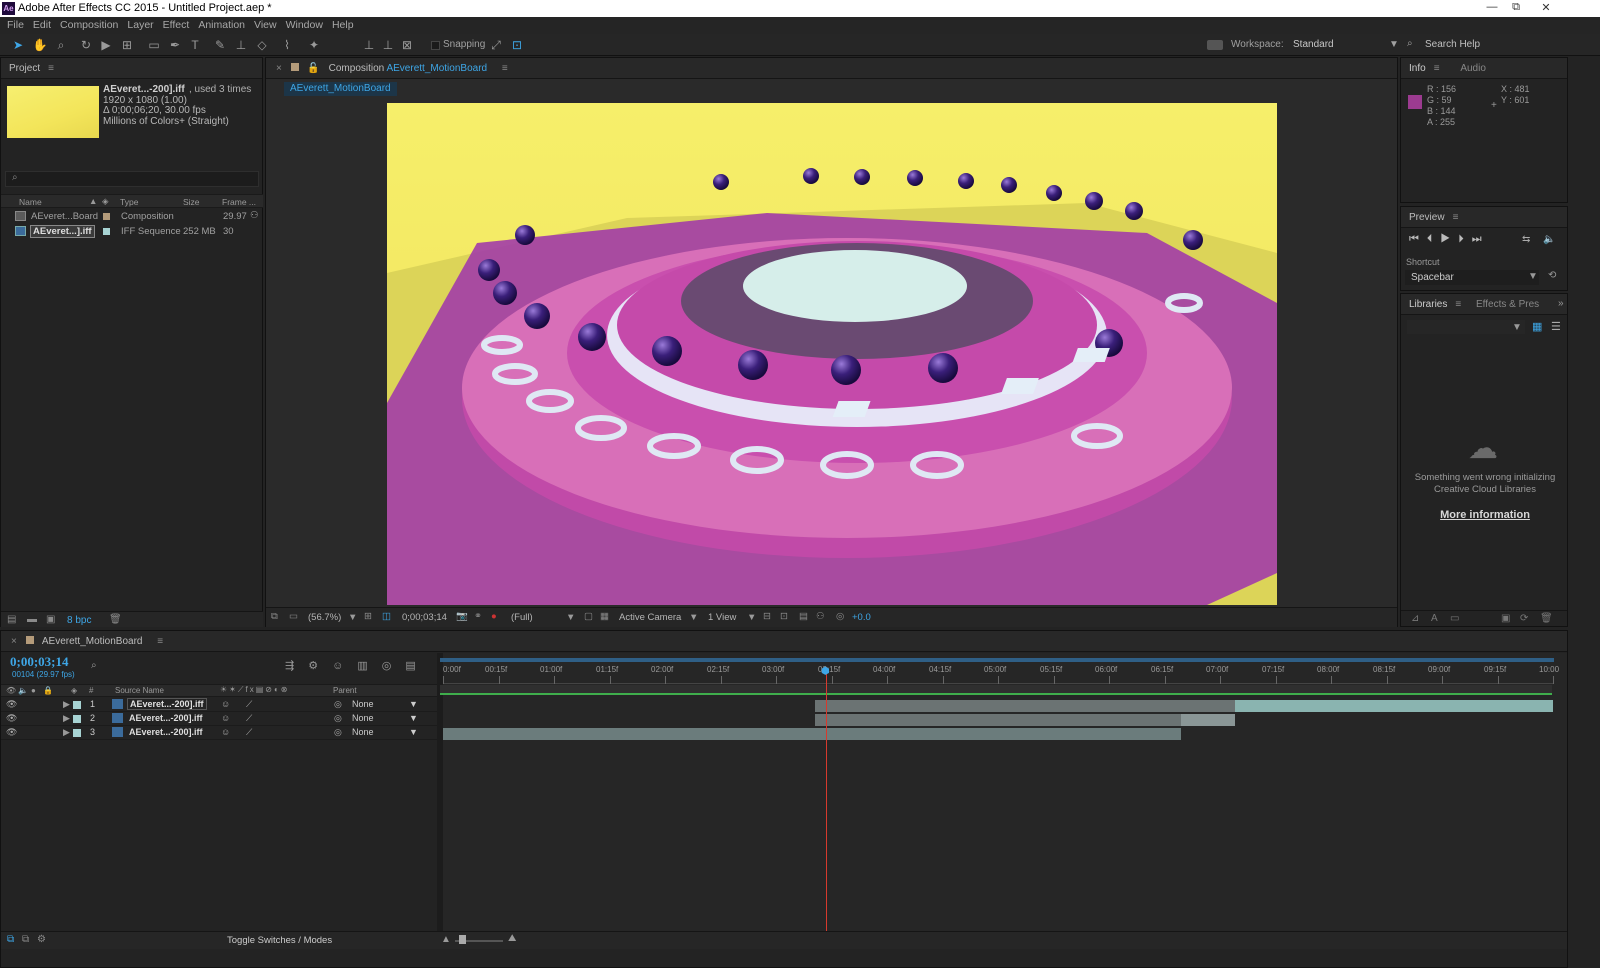  I want to click on shy-icon: ☺, so click(344, 666).